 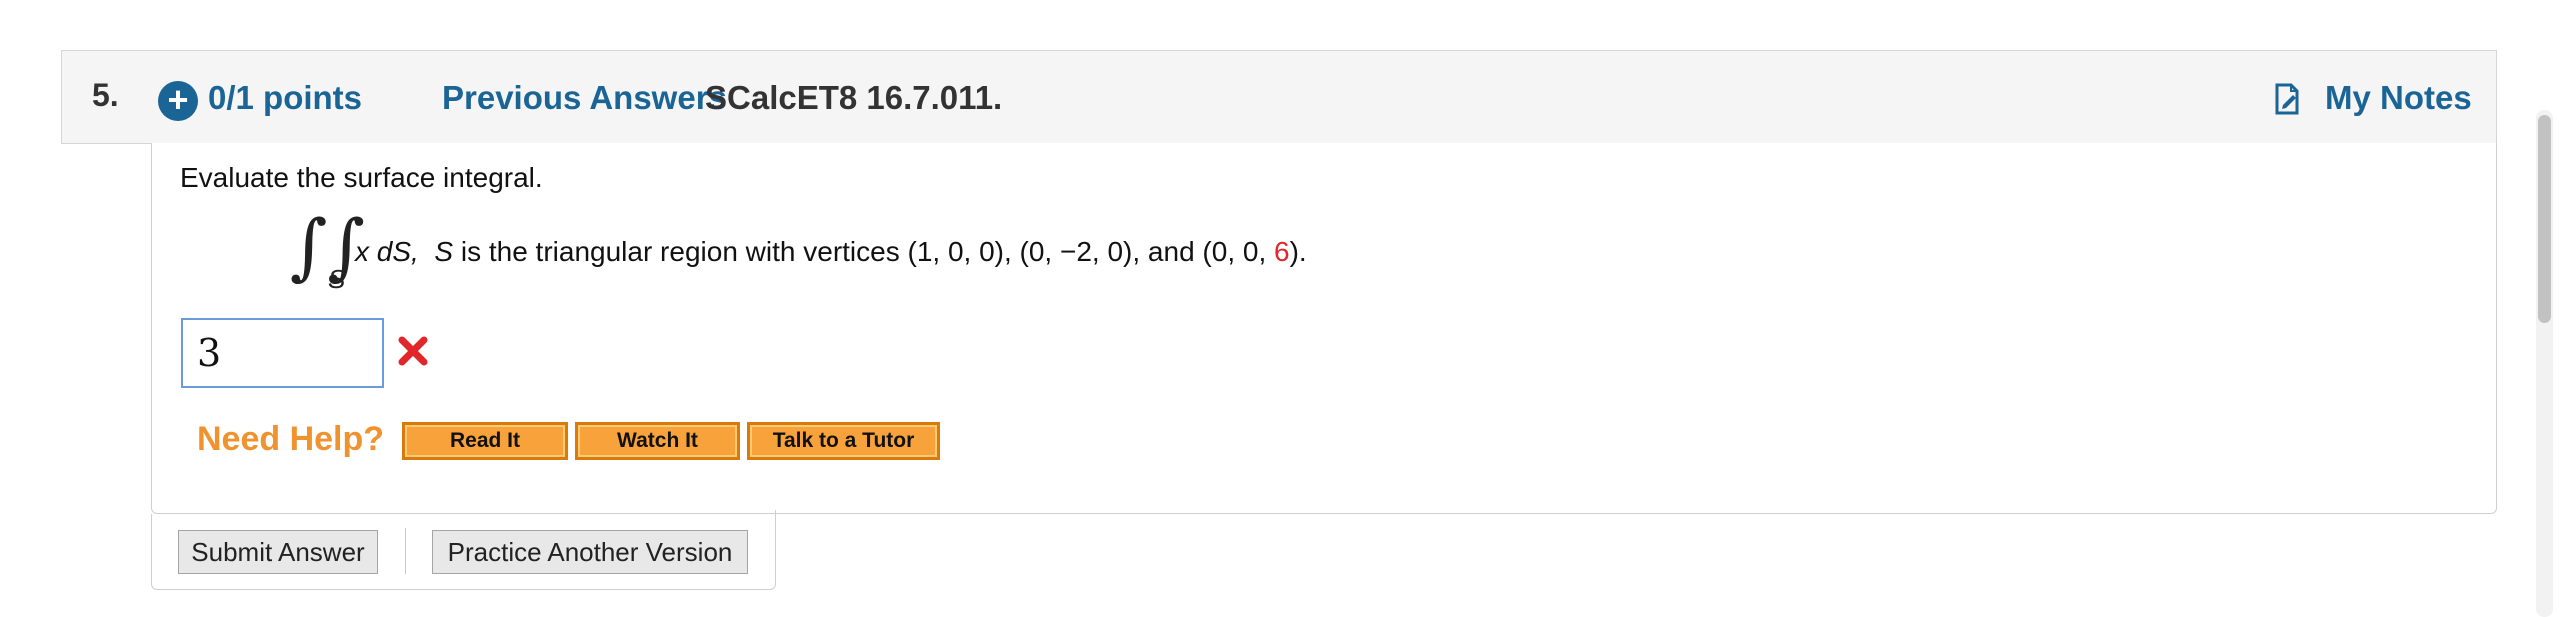 I want to click on question-code: SCalcET8 16.7.011., so click(x=854, y=97).